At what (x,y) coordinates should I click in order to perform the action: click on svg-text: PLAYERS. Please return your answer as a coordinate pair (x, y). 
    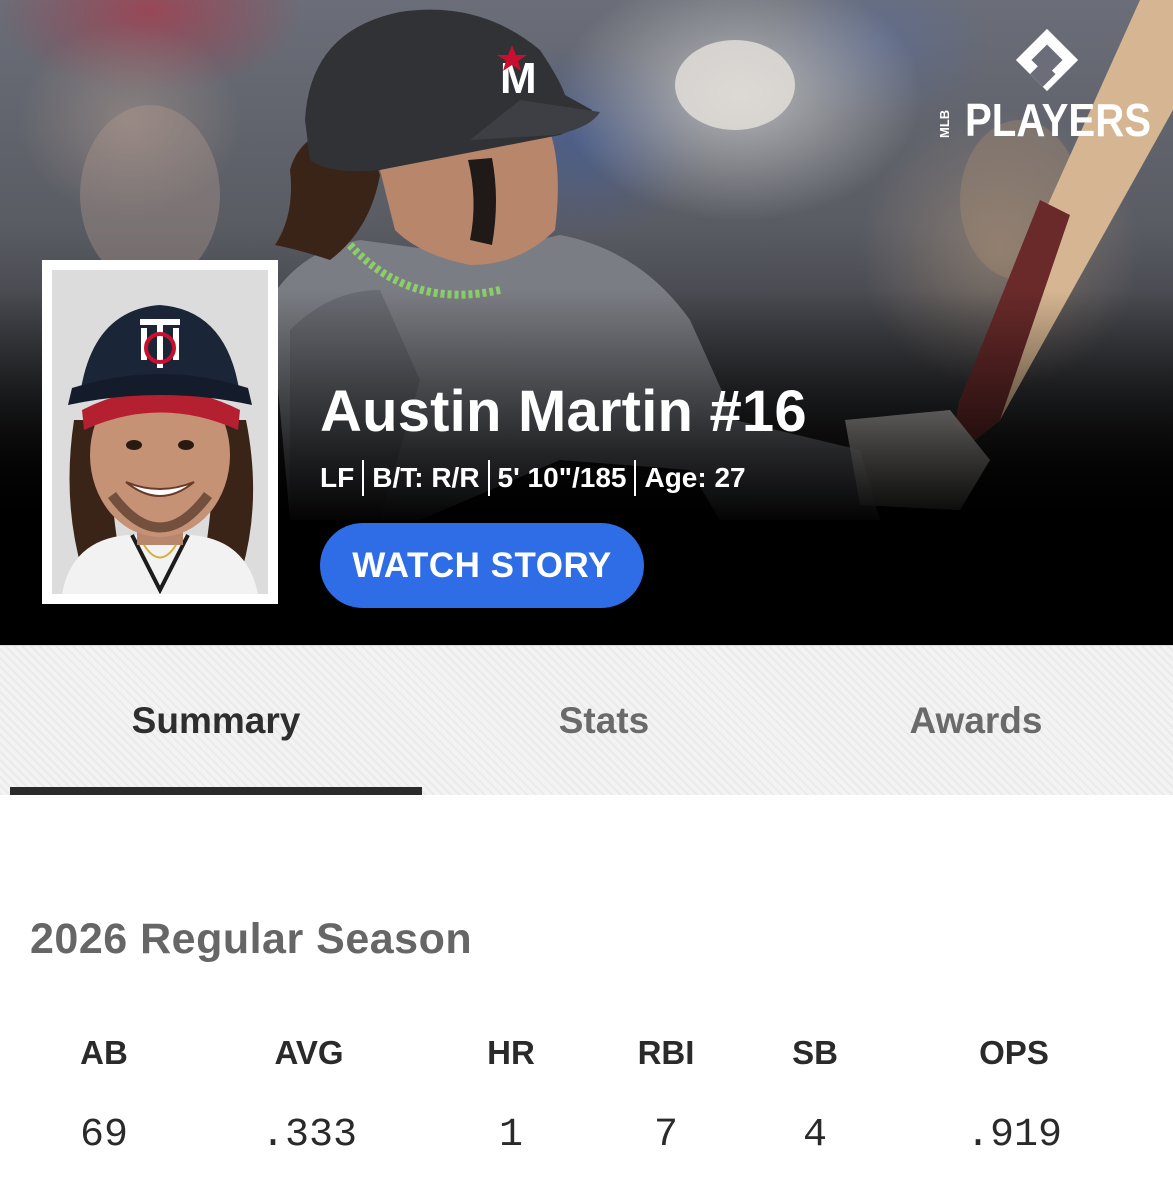
    Looking at the image, I should click on (1058, 118).